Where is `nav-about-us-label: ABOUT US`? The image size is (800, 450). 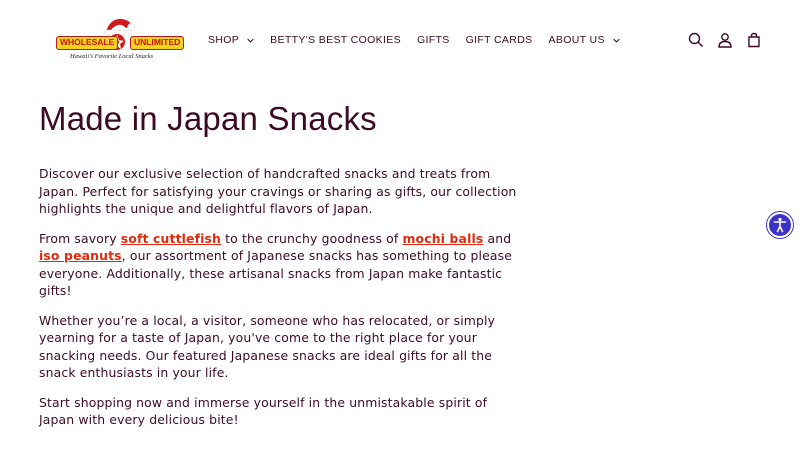
nav-about-us-label: ABOUT US is located at coordinates (576, 40).